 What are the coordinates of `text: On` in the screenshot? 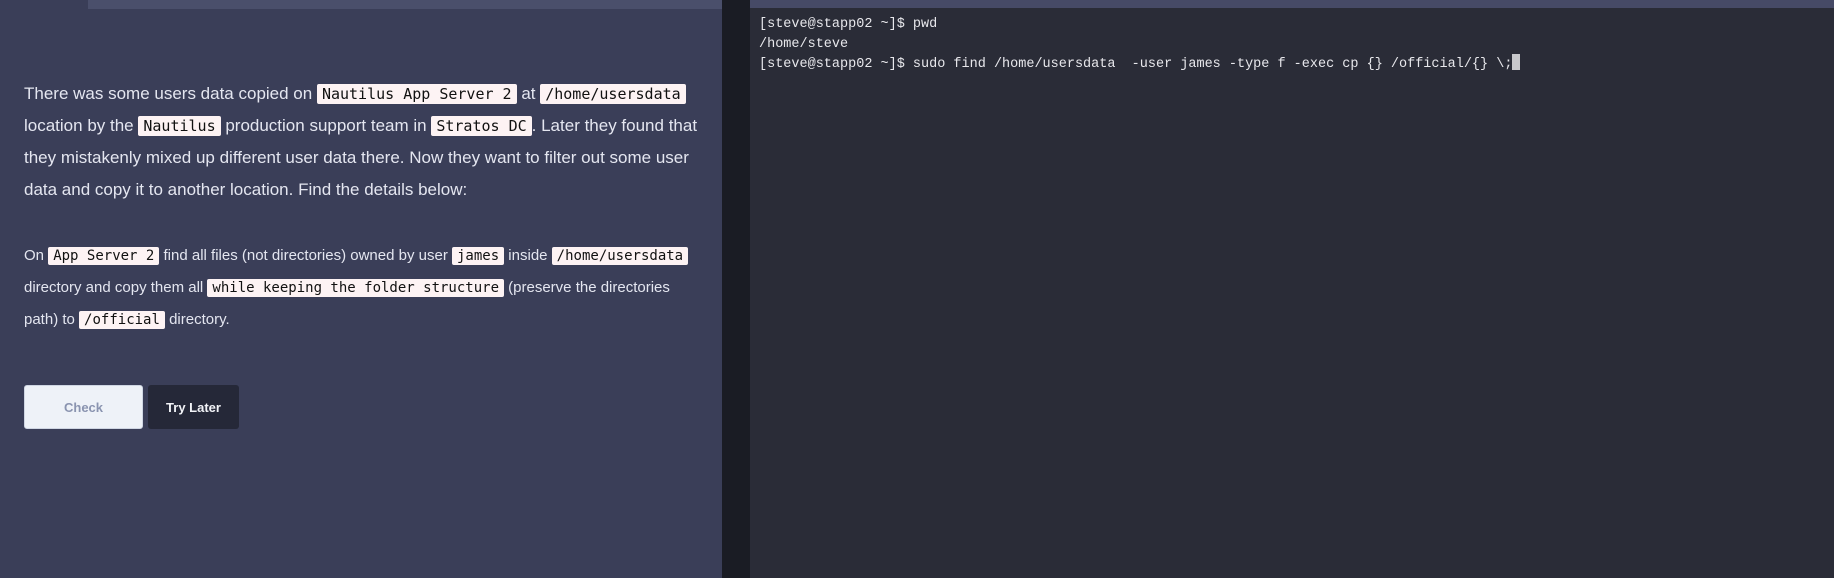 It's located at (36, 255).